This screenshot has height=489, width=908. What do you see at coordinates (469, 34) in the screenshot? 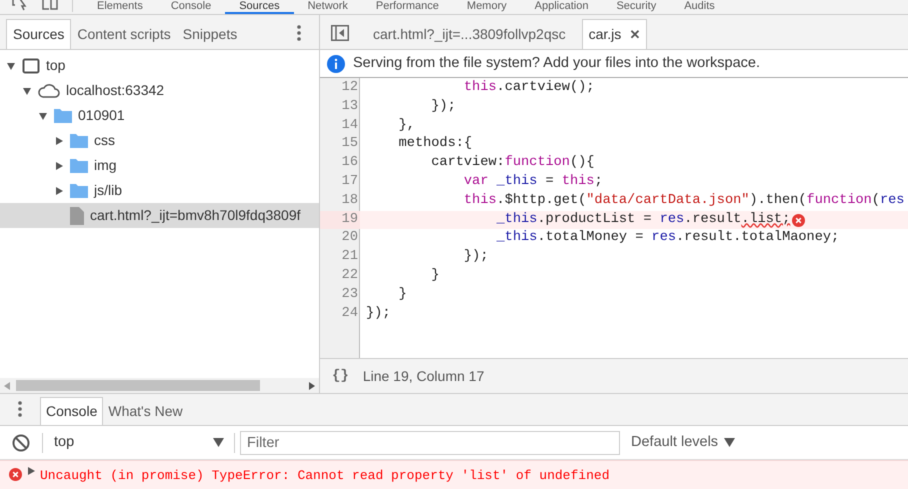
I see `editor-tab: cart.html?_ijt=...3809follvp2qsc` at bounding box center [469, 34].